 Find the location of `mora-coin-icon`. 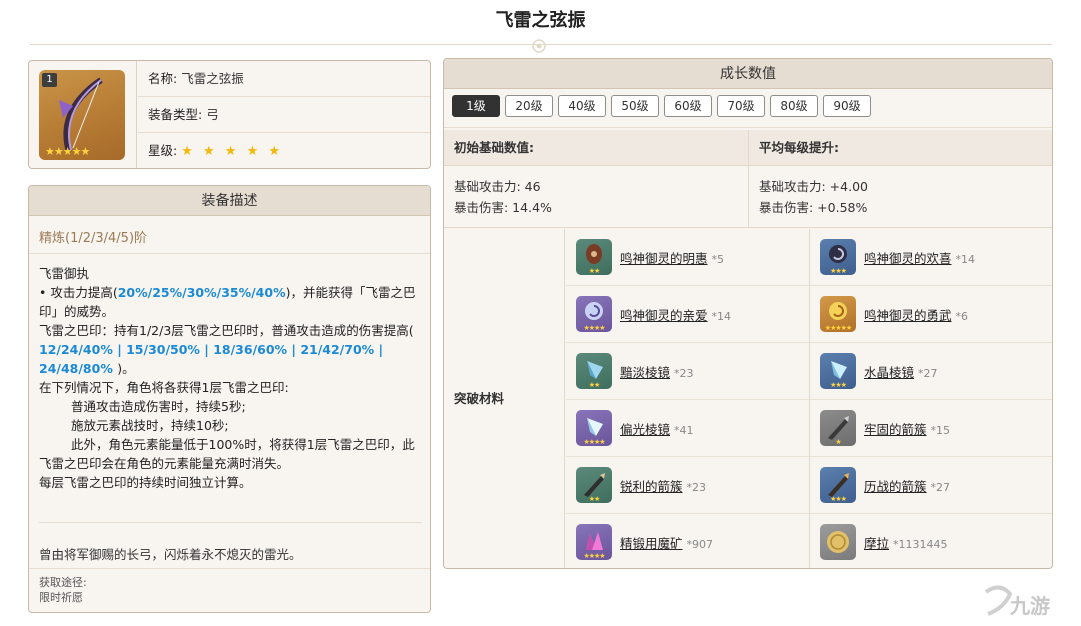

mora-coin-icon is located at coordinates (838, 542).